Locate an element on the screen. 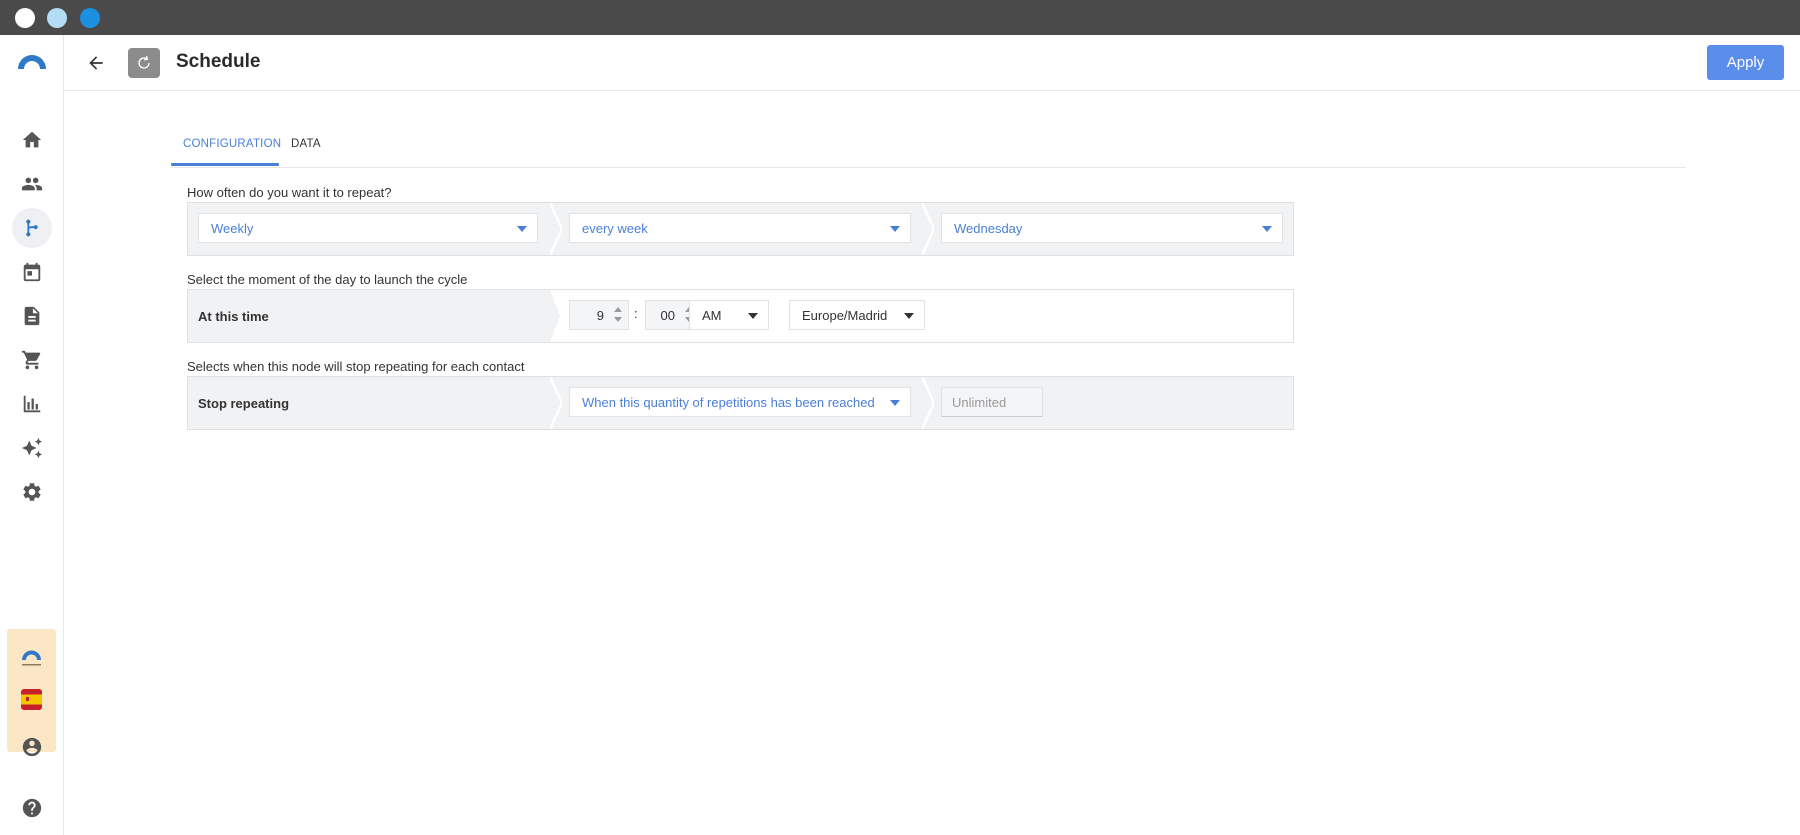 Image resolution: width=1800 pixels, height=835 pixels. sidebar-item-calendar is located at coordinates (32, 272).